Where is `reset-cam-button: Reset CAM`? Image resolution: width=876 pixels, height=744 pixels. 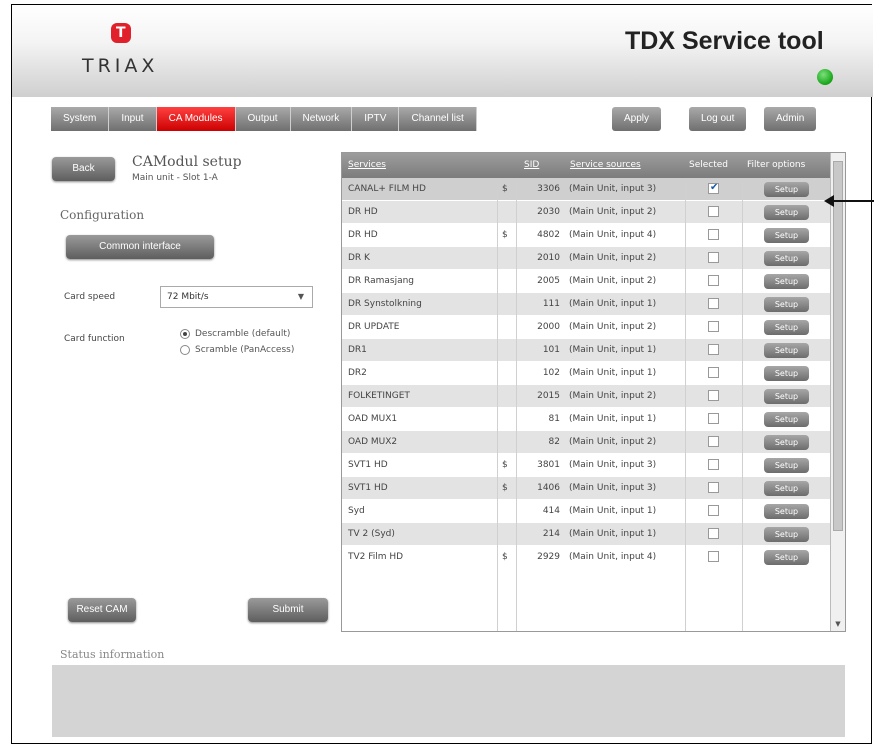 reset-cam-button: Reset CAM is located at coordinates (102, 610).